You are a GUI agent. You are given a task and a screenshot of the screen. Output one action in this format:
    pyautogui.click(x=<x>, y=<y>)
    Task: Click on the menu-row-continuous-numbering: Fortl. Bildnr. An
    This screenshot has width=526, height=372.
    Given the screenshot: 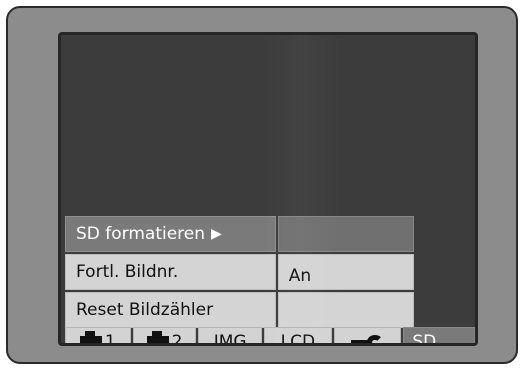 What is the action you would take?
    pyautogui.click(x=239, y=272)
    